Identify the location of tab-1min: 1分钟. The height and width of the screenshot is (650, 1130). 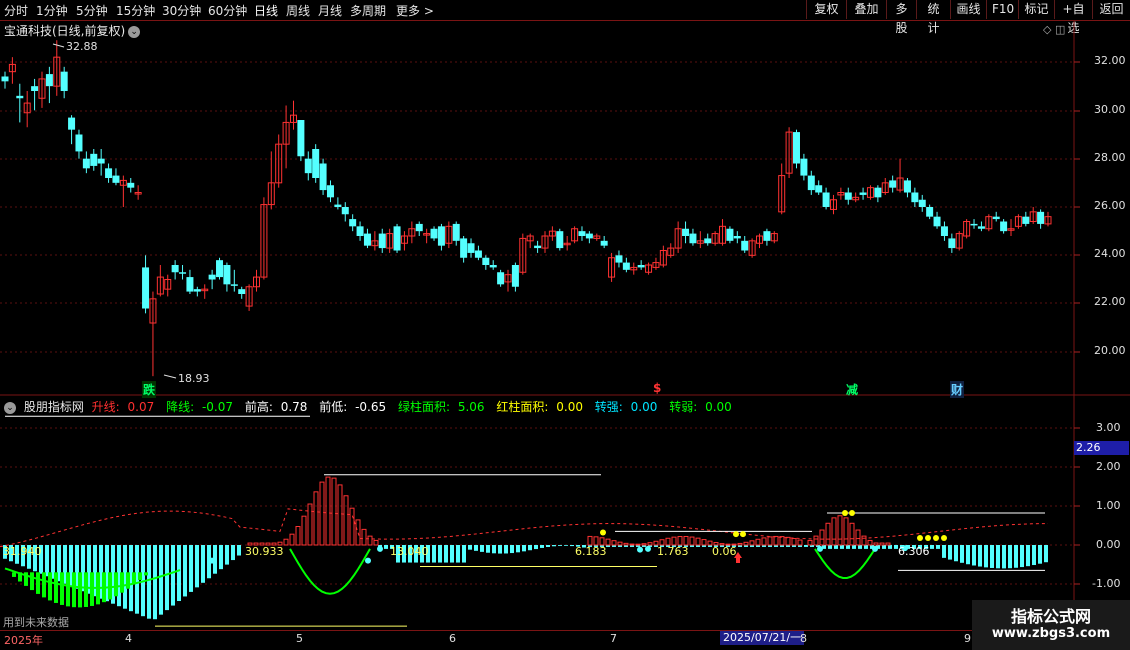
(52, 10).